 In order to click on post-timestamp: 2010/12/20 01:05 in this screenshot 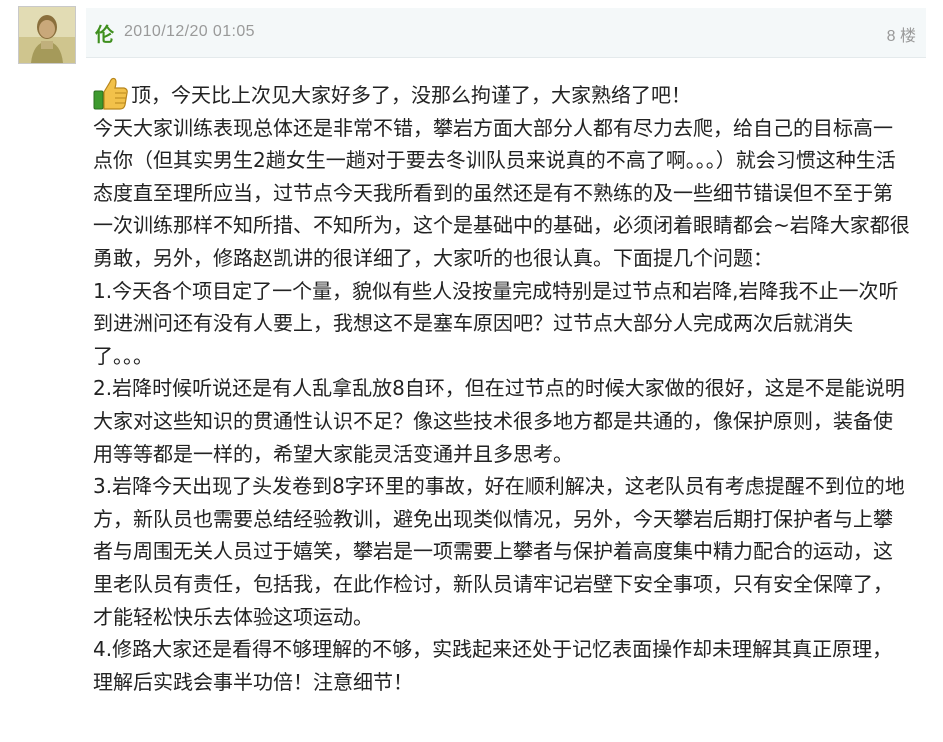, I will do `click(189, 31)`.